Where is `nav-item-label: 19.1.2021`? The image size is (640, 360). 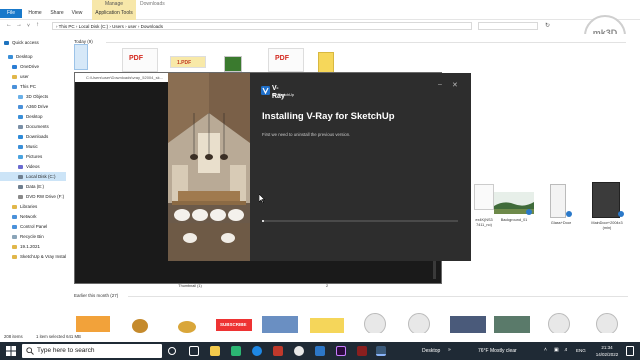
nav-item-label: 19.1.2021 is located at coordinates (30, 246).